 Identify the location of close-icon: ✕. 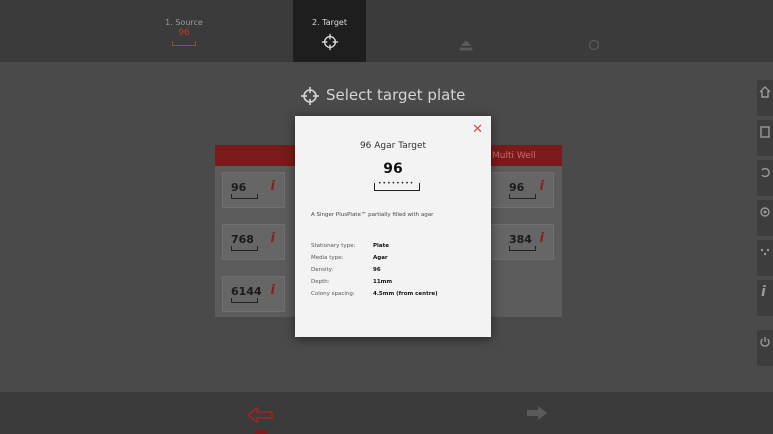
(477, 129).